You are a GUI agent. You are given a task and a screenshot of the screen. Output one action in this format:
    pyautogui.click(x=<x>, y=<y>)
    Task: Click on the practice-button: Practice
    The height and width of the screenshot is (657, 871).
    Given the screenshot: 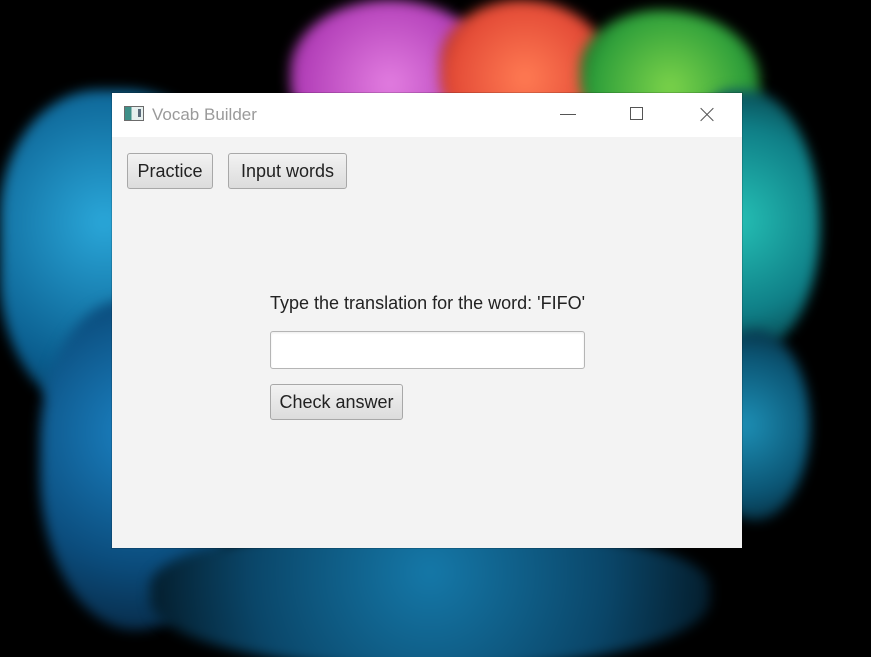 What is the action you would take?
    pyautogui.click(x=170, y=171)
    